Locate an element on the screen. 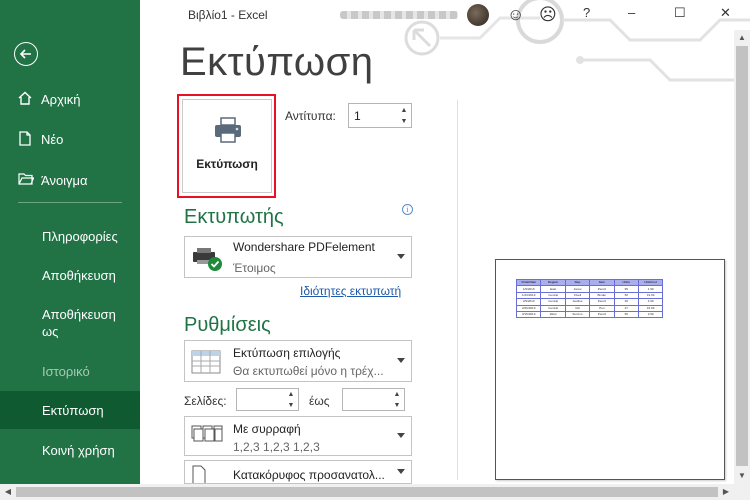 This screenshot has height=500, width=750. collate-icon is located at coordinates (207, 438).